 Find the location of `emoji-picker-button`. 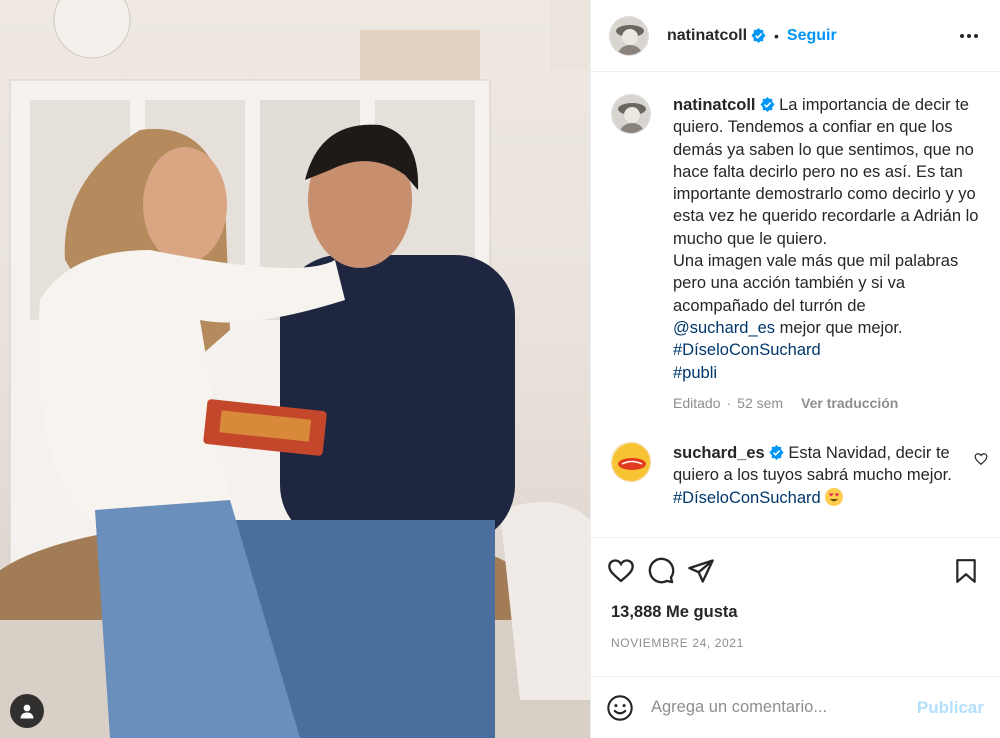

emoji-picker-button is located at coordinates (620, 708).